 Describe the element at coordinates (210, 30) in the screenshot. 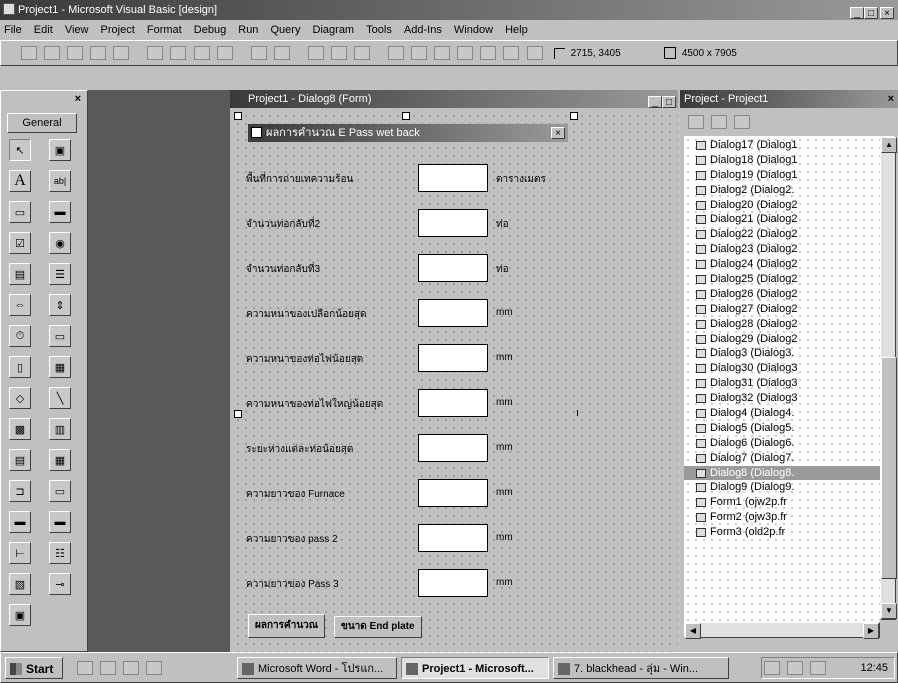

I see `menu-debug: Debug` at that location.